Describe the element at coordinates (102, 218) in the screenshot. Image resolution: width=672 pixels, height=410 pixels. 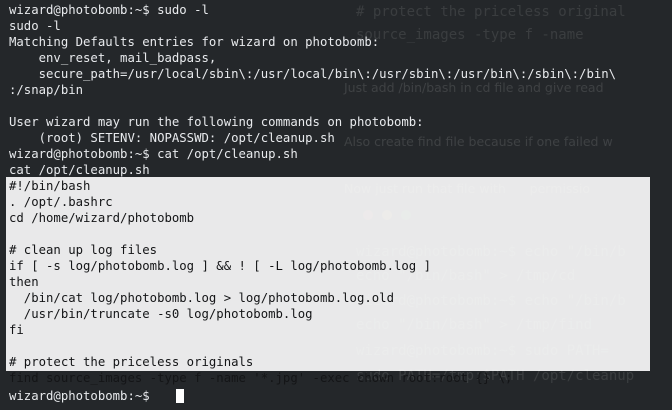
I see `script-line: cd /home/wizard/photobomb` at that location.